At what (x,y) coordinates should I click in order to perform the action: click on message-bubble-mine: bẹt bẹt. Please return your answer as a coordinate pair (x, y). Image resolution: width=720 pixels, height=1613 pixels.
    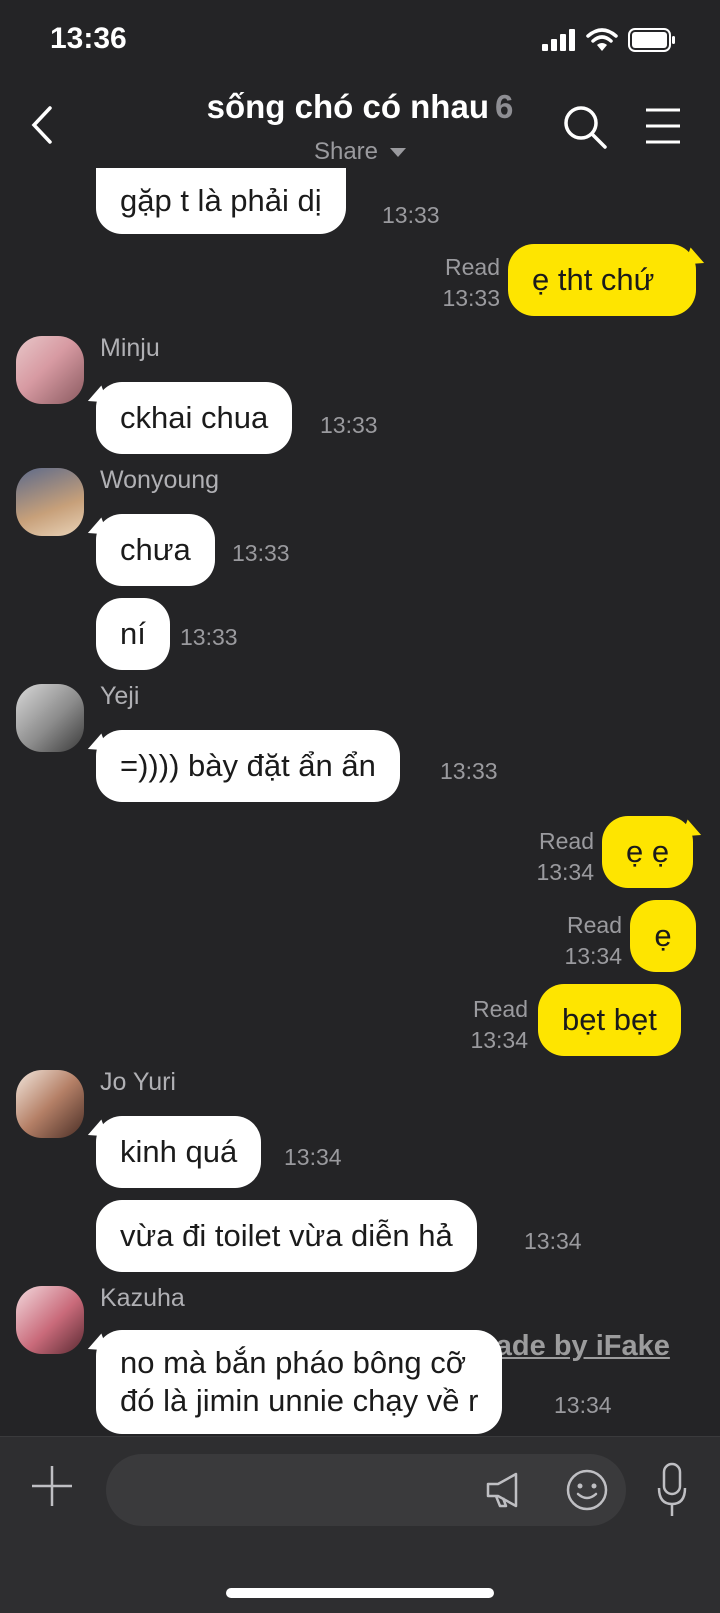
    Looking at the image, I should click on (609, 1020).